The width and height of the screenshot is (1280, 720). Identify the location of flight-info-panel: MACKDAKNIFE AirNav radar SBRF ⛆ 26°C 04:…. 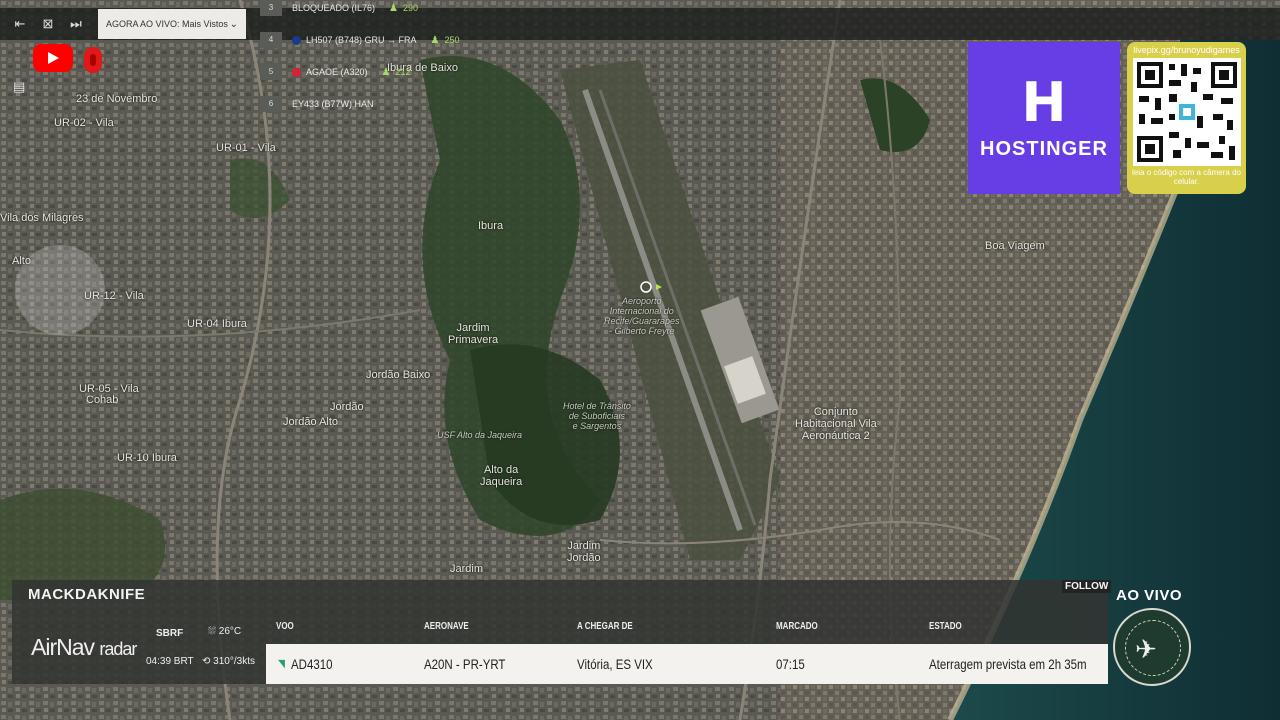
(560, 632).